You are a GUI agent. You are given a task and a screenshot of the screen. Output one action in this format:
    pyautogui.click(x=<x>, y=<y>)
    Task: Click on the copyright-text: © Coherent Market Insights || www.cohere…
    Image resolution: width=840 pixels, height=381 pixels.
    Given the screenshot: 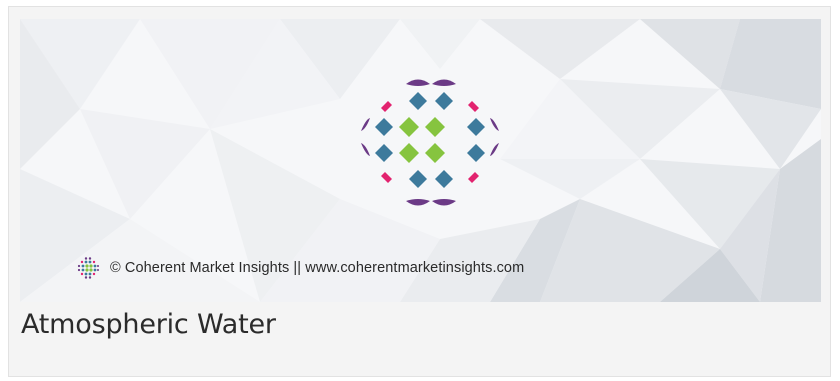 What is the action you would take?
    pyautogui.click(x=317, y=268)
    